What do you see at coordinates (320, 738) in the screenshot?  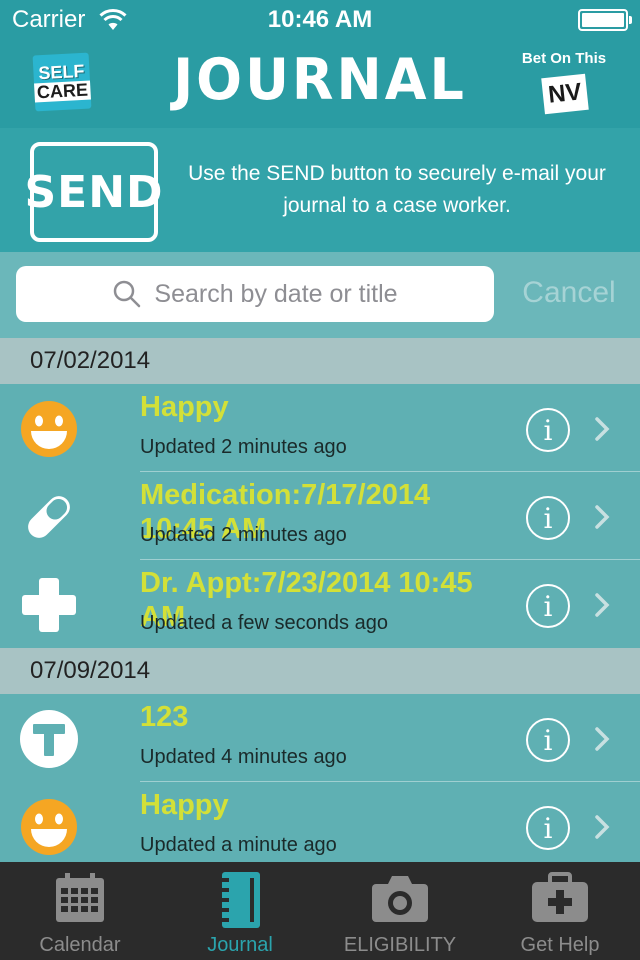 I see `journal-entry-row: 123 Updated 4 minutes ago i` at bounding box center [320, 738].